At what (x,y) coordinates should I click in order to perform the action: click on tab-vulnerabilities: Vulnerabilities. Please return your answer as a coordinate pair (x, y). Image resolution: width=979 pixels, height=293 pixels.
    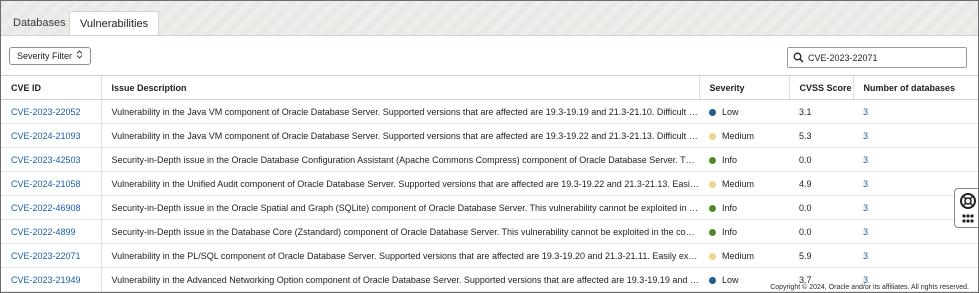
    Looking at the image, I should click on (114, 23).